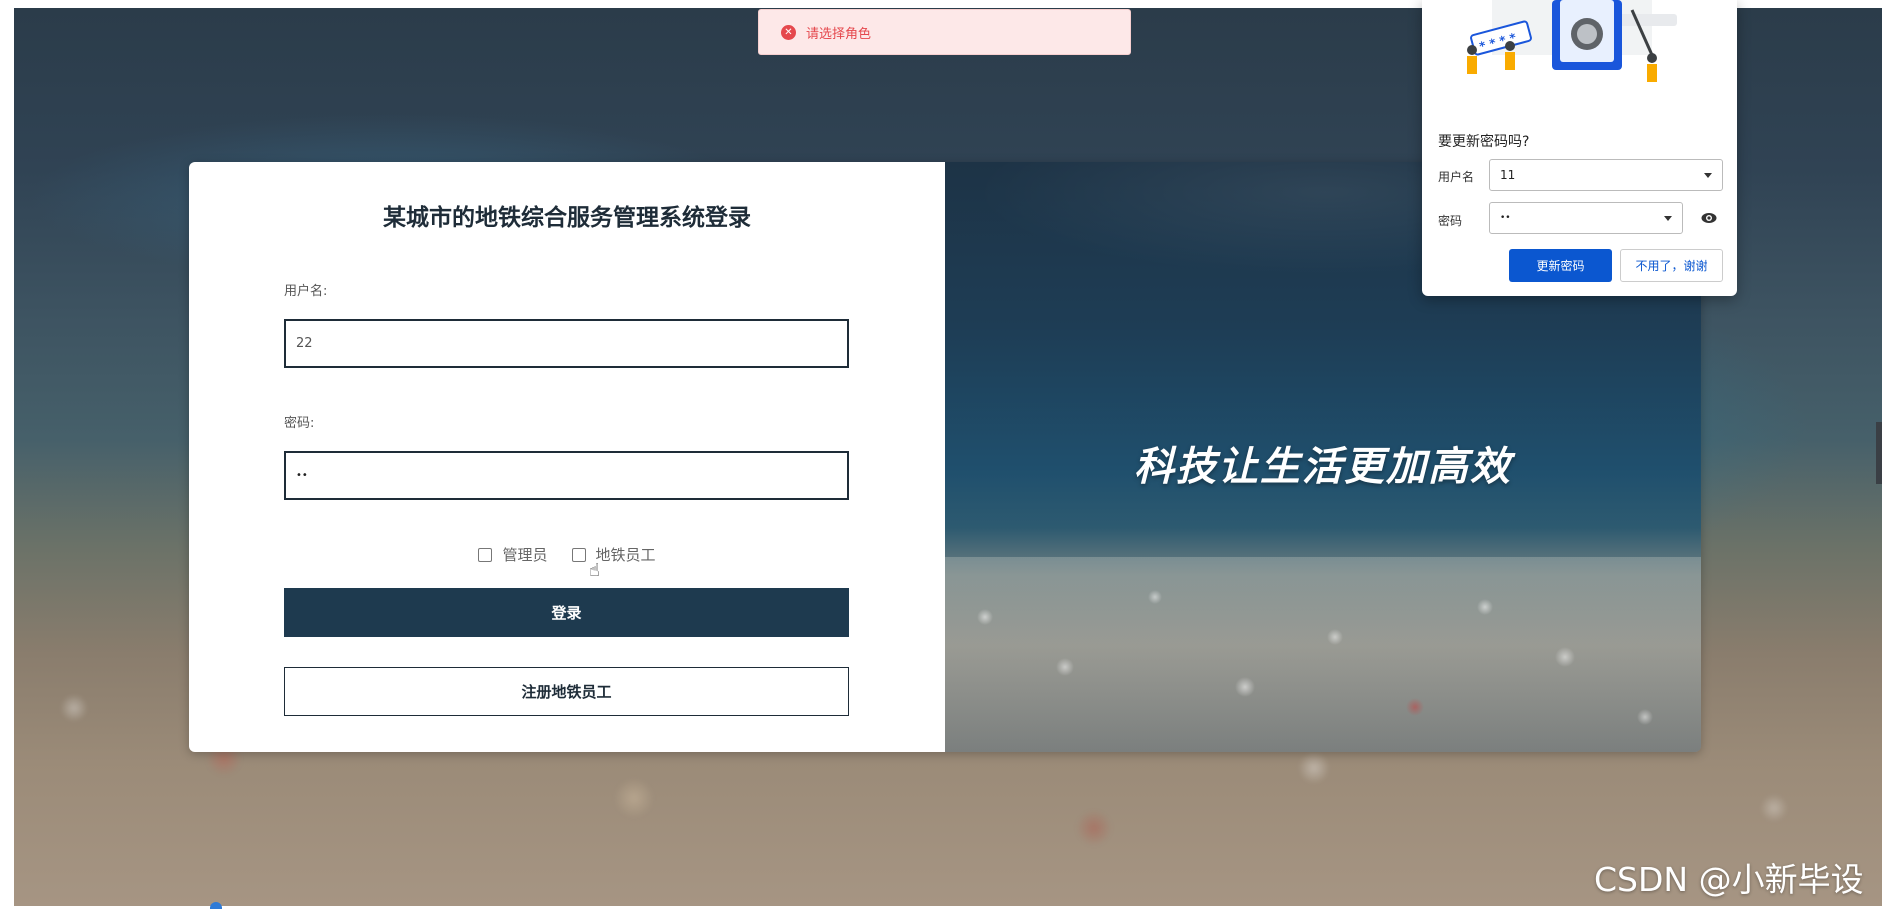  I want to click on role-admin-option: 管理员, so click(513, 554).